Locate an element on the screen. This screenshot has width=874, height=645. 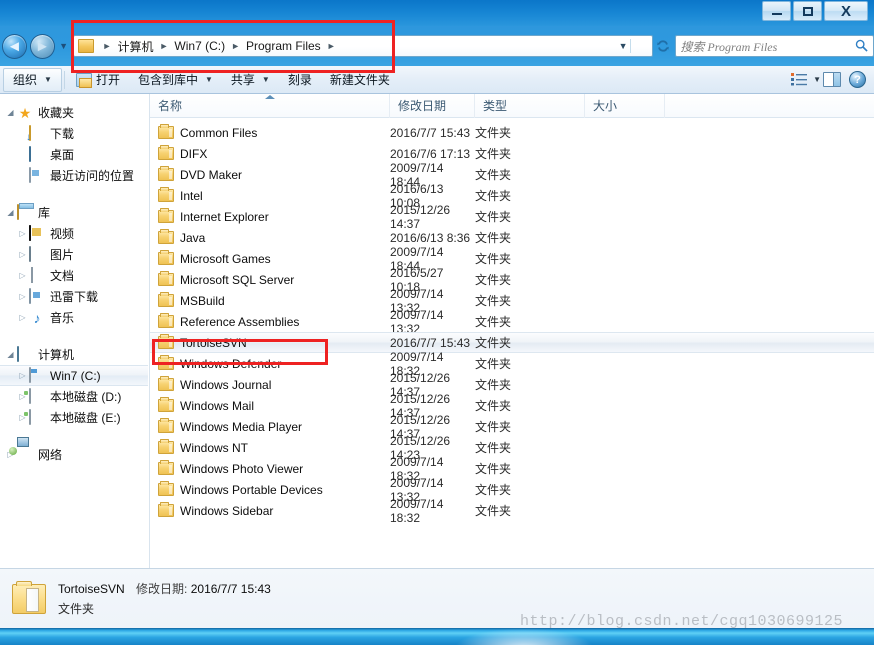
file-name-cell: Windows Portable Devices is located at coordinates (270, 489).